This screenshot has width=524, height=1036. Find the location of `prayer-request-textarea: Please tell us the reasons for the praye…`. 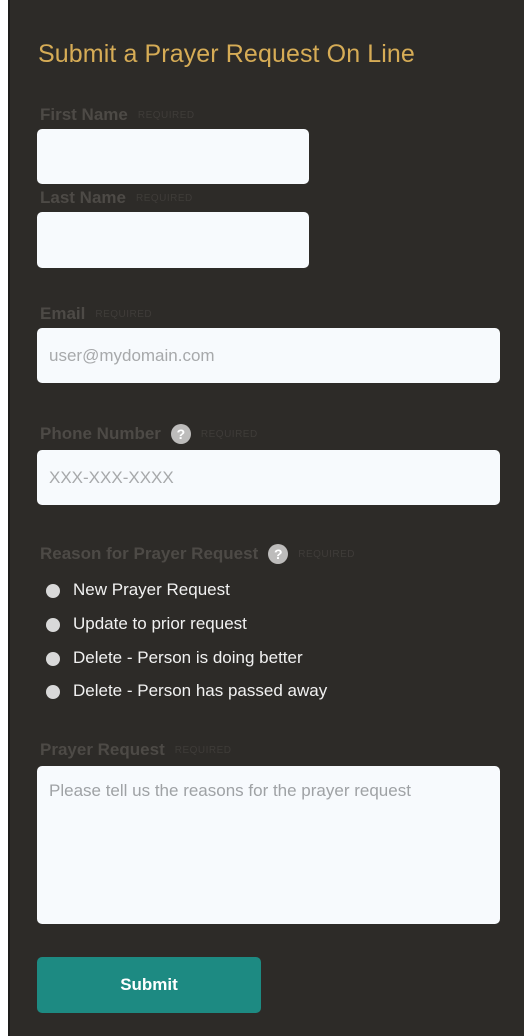

prayer-request-textarea: Please tell us the reasons for the praye… is located at coordinates (268, 845).